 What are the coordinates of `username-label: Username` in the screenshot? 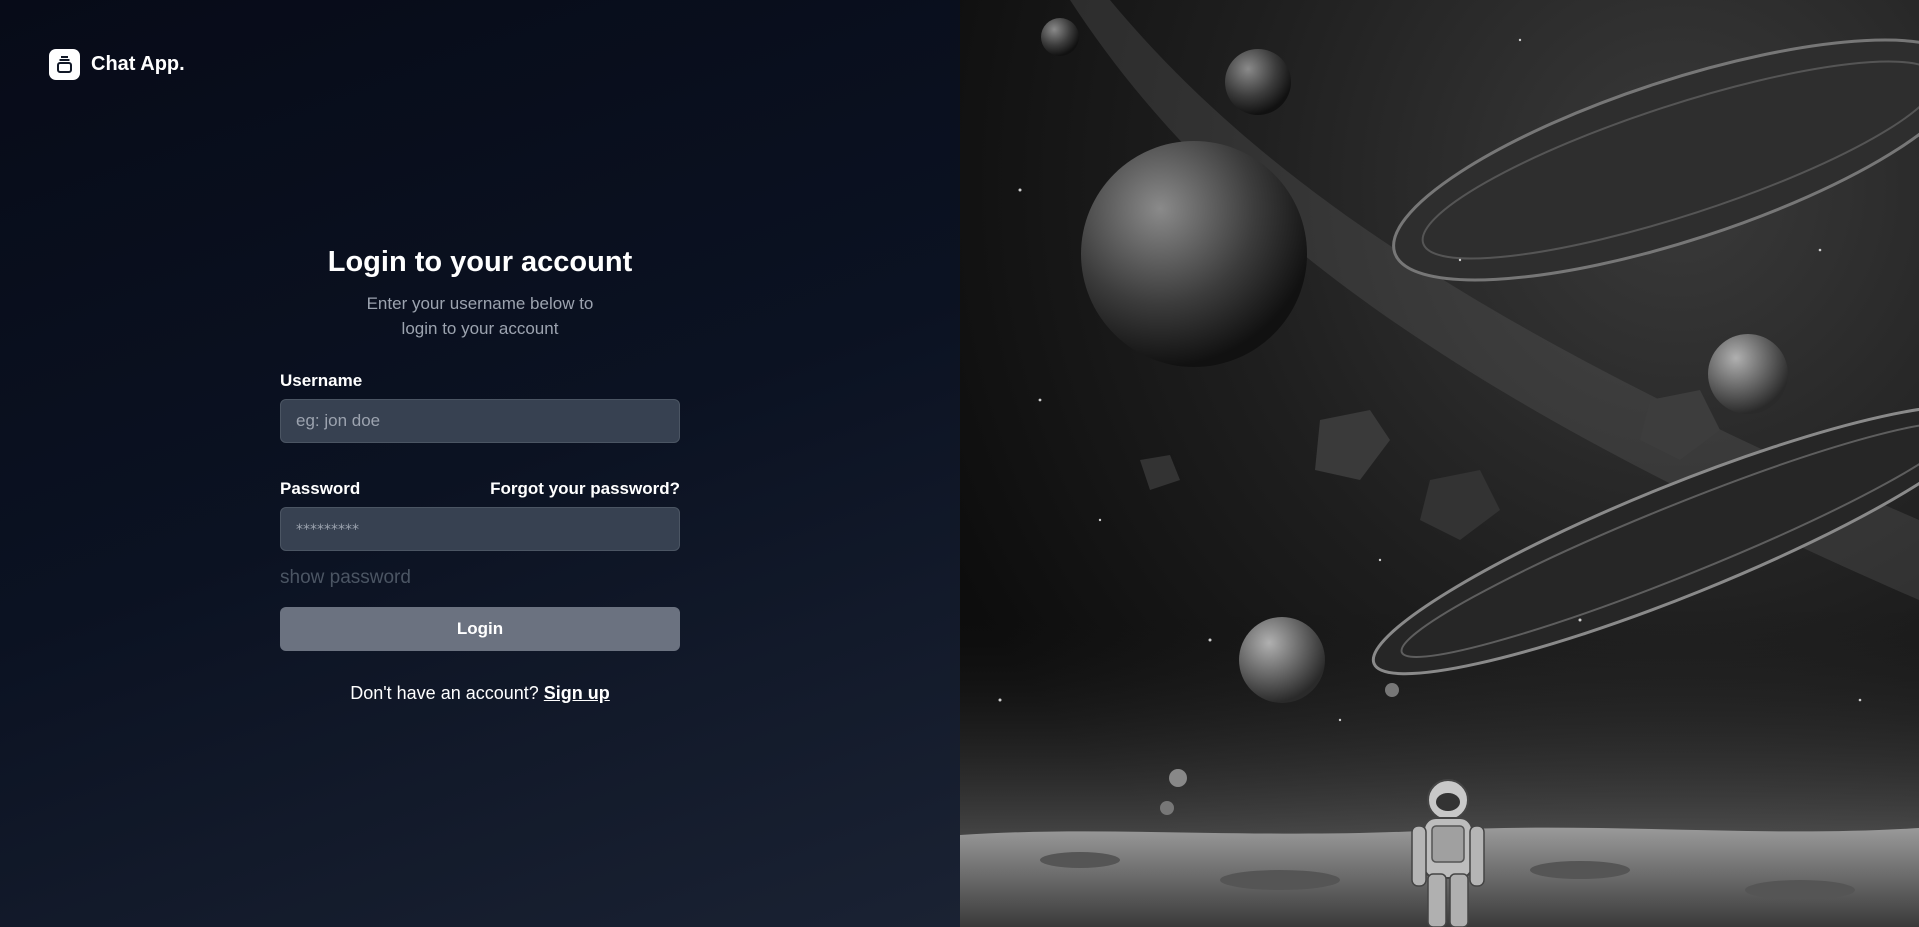 It's located at (321, 380).